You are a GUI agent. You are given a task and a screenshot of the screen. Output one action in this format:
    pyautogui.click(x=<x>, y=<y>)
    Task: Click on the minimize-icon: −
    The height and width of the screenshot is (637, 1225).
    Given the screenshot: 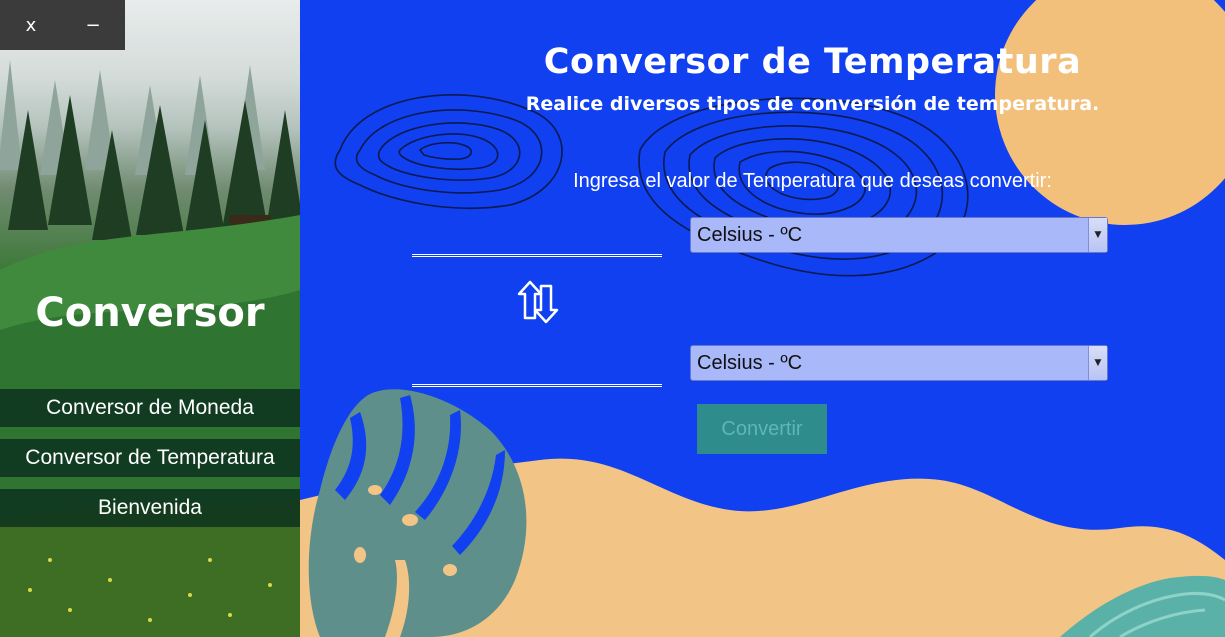 What is the action you would take?
    pyautogui.click(x=93, y=25)
    